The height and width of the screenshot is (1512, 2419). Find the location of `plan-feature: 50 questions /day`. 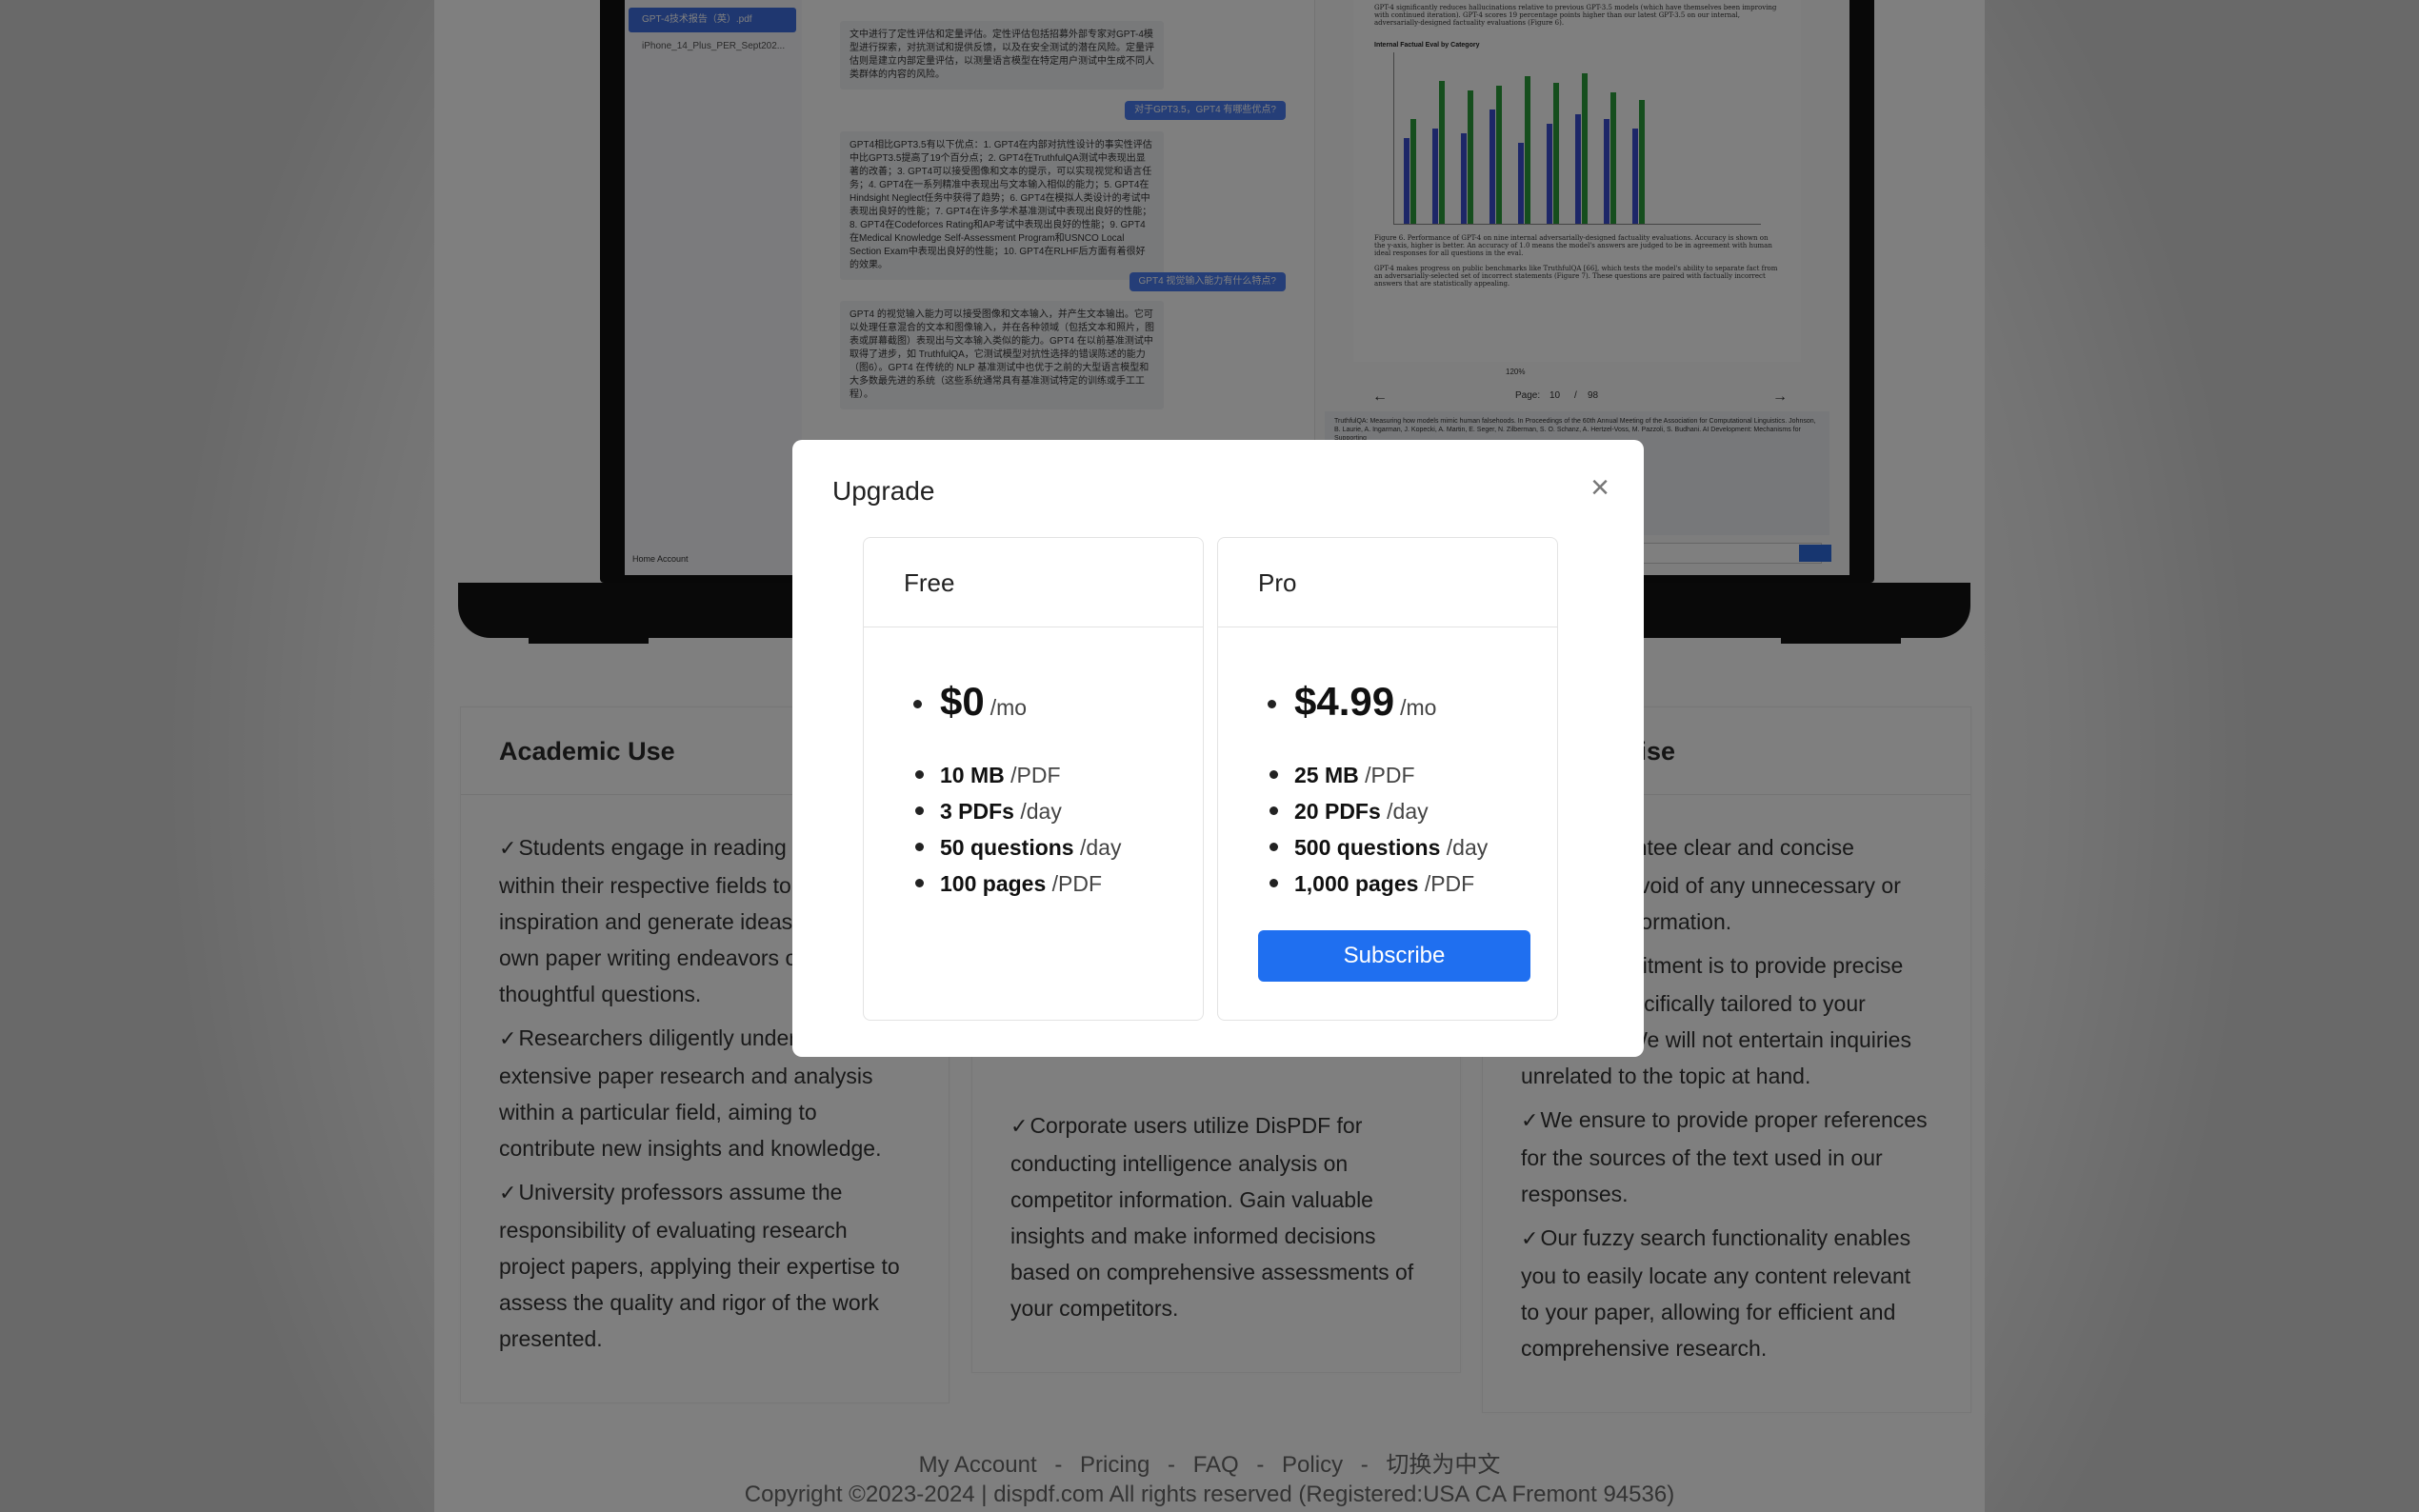

plan-feature: 50 questions /day is located at coordinates (1017, 847).